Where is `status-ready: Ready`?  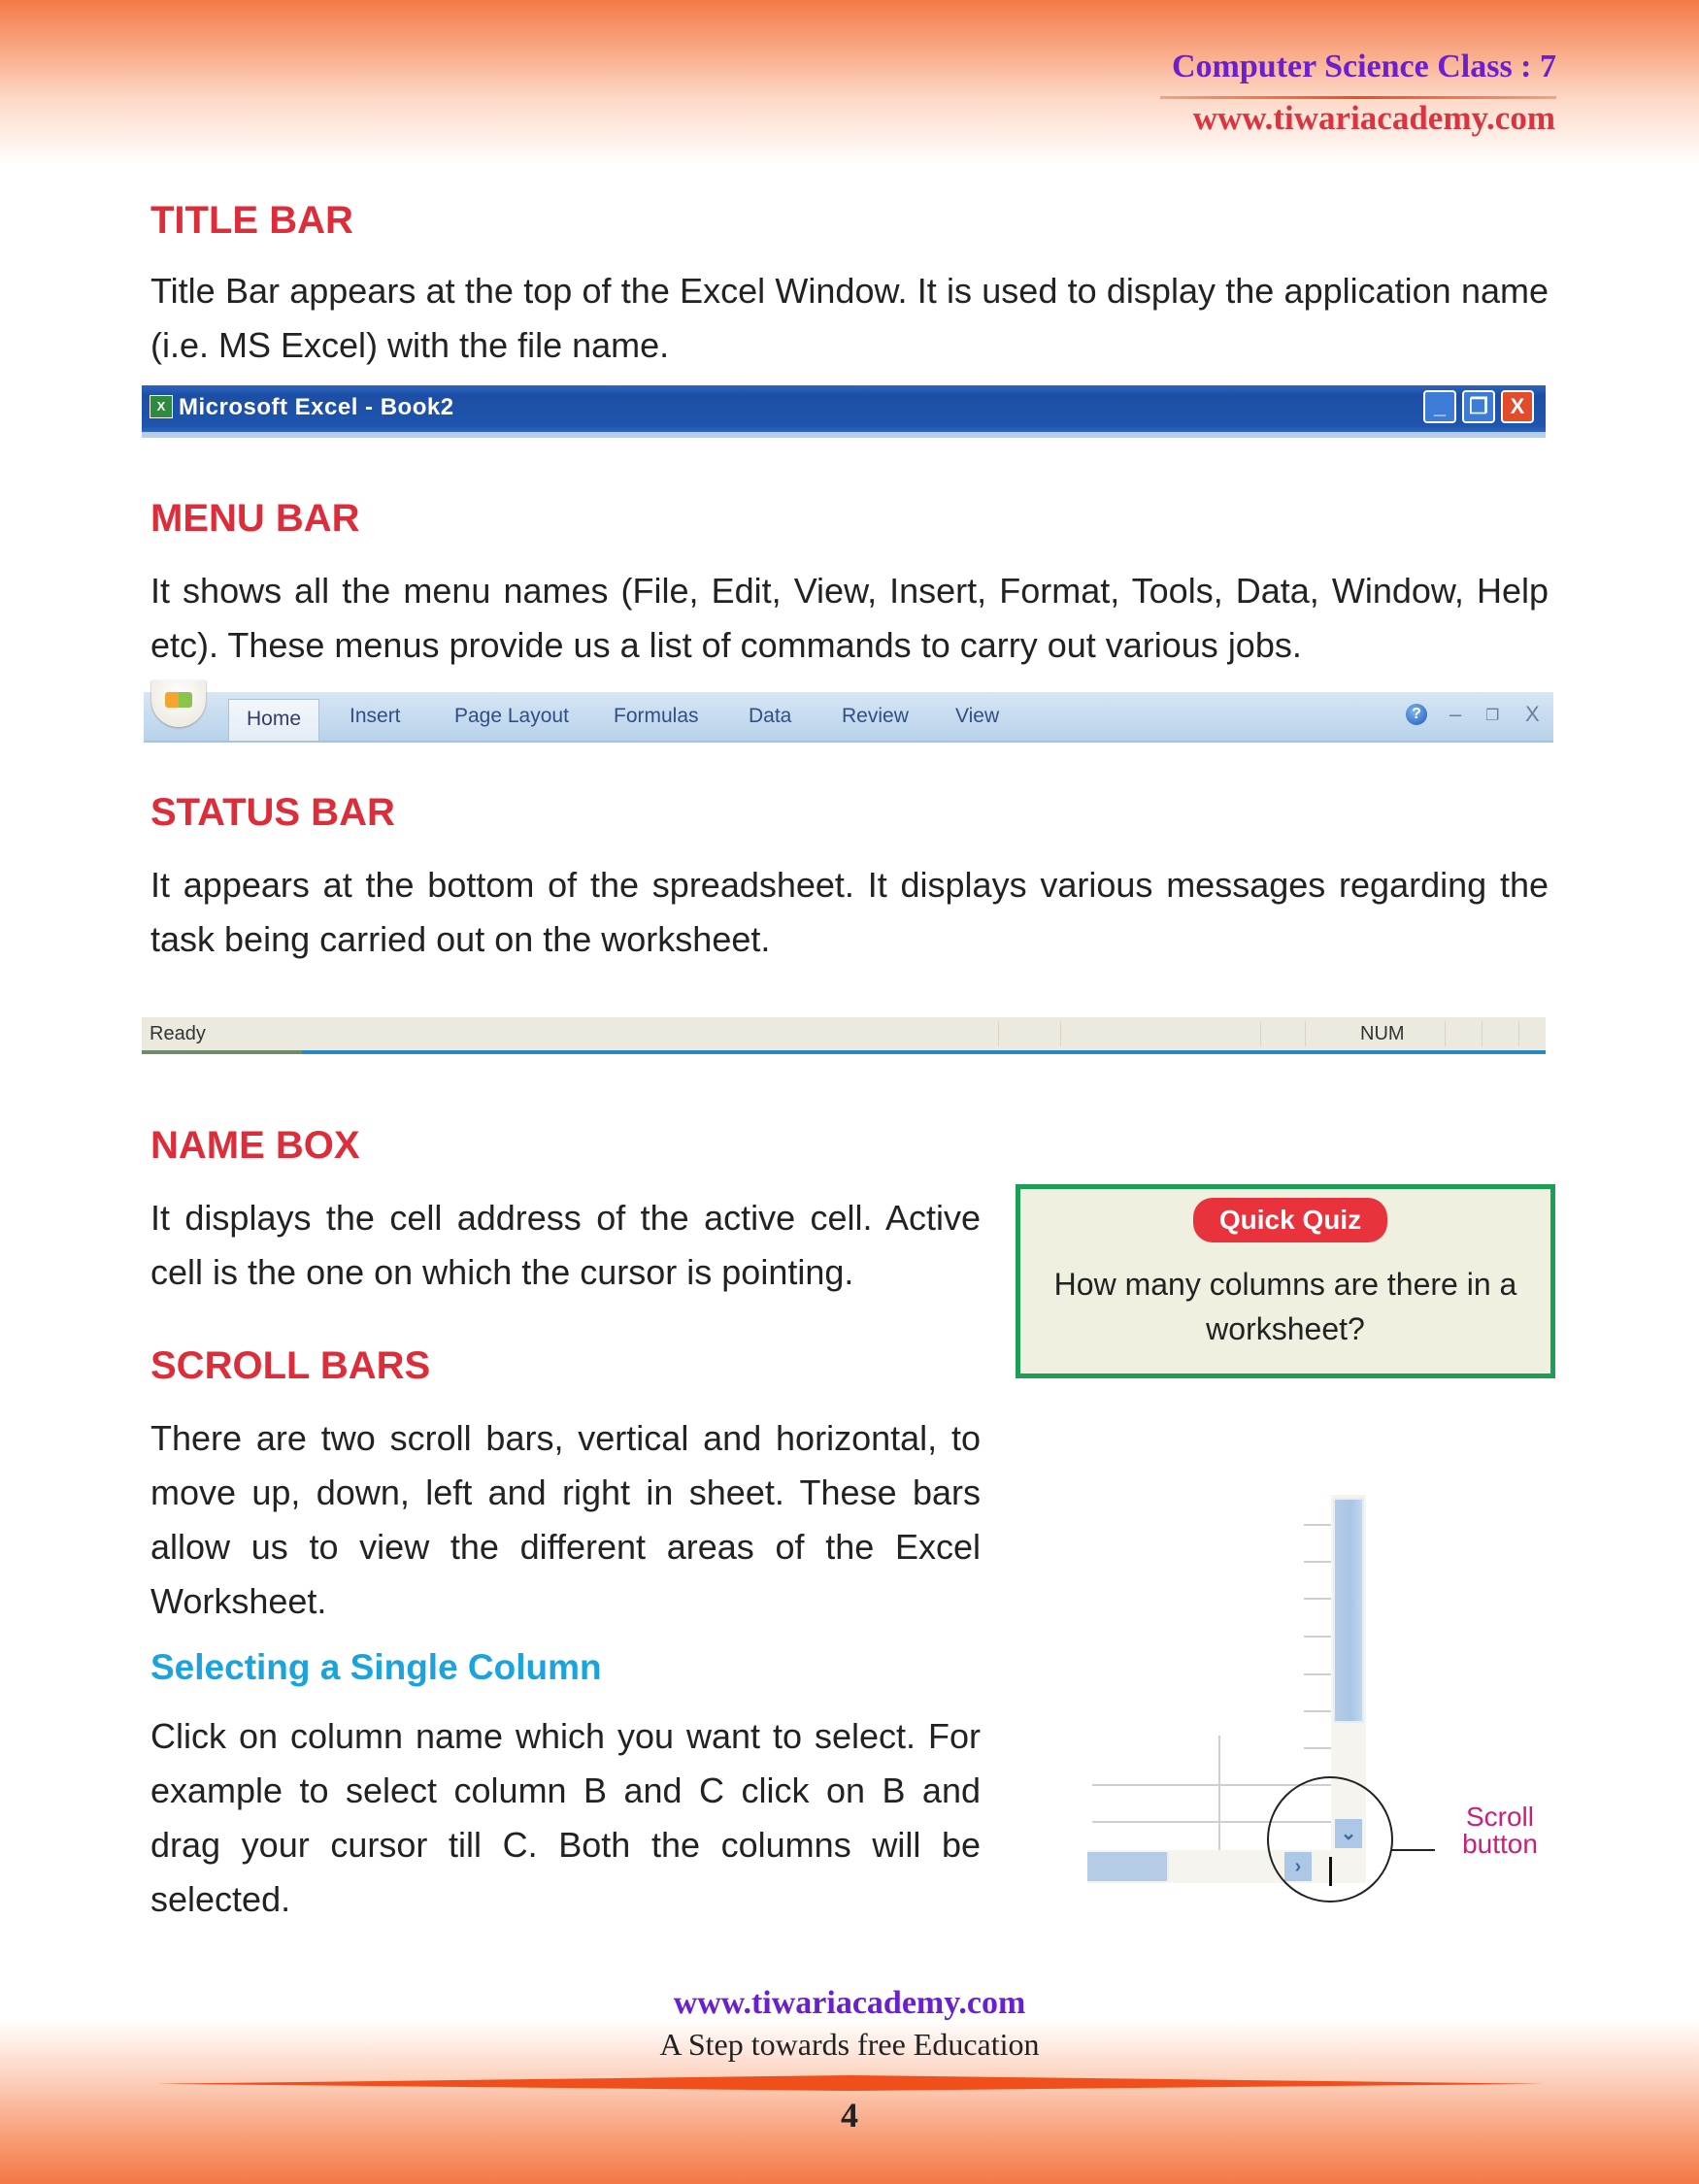 status-ready: Ready is located at coordinates (178, 1033).